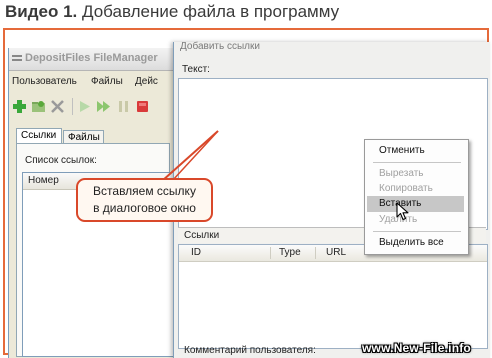  What do you see at coordinates (402, 211) in the screenshot?
I see `mouse-cursor-icon` at bounding box center [402, 211].